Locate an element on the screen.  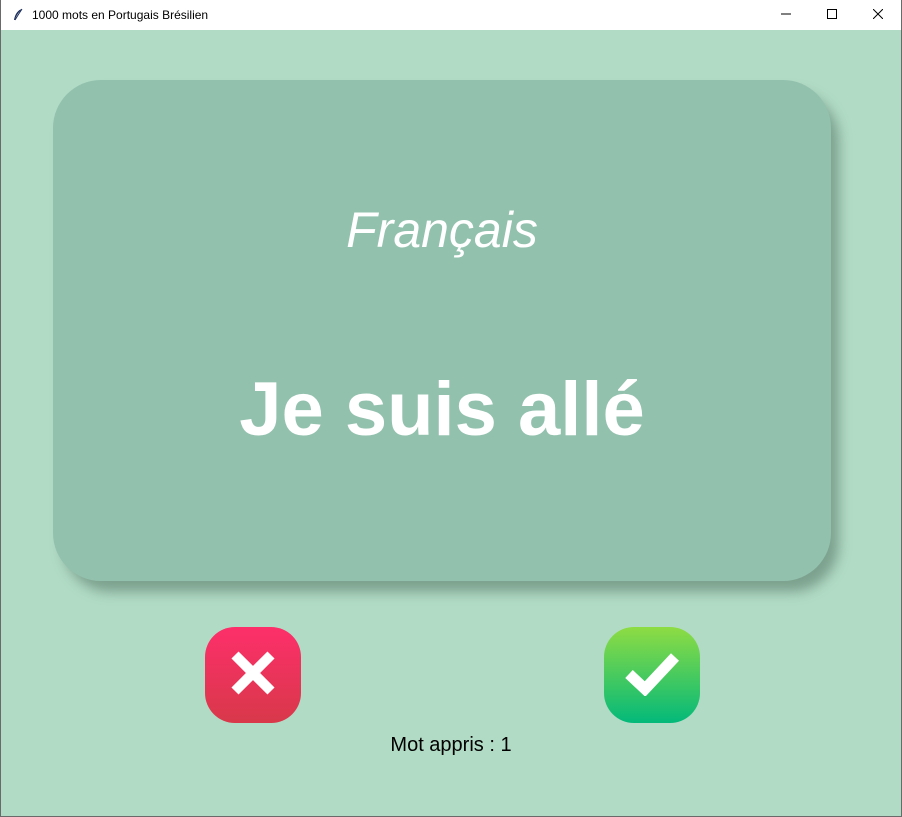
feather-icon is located at coordinates (18, 15).